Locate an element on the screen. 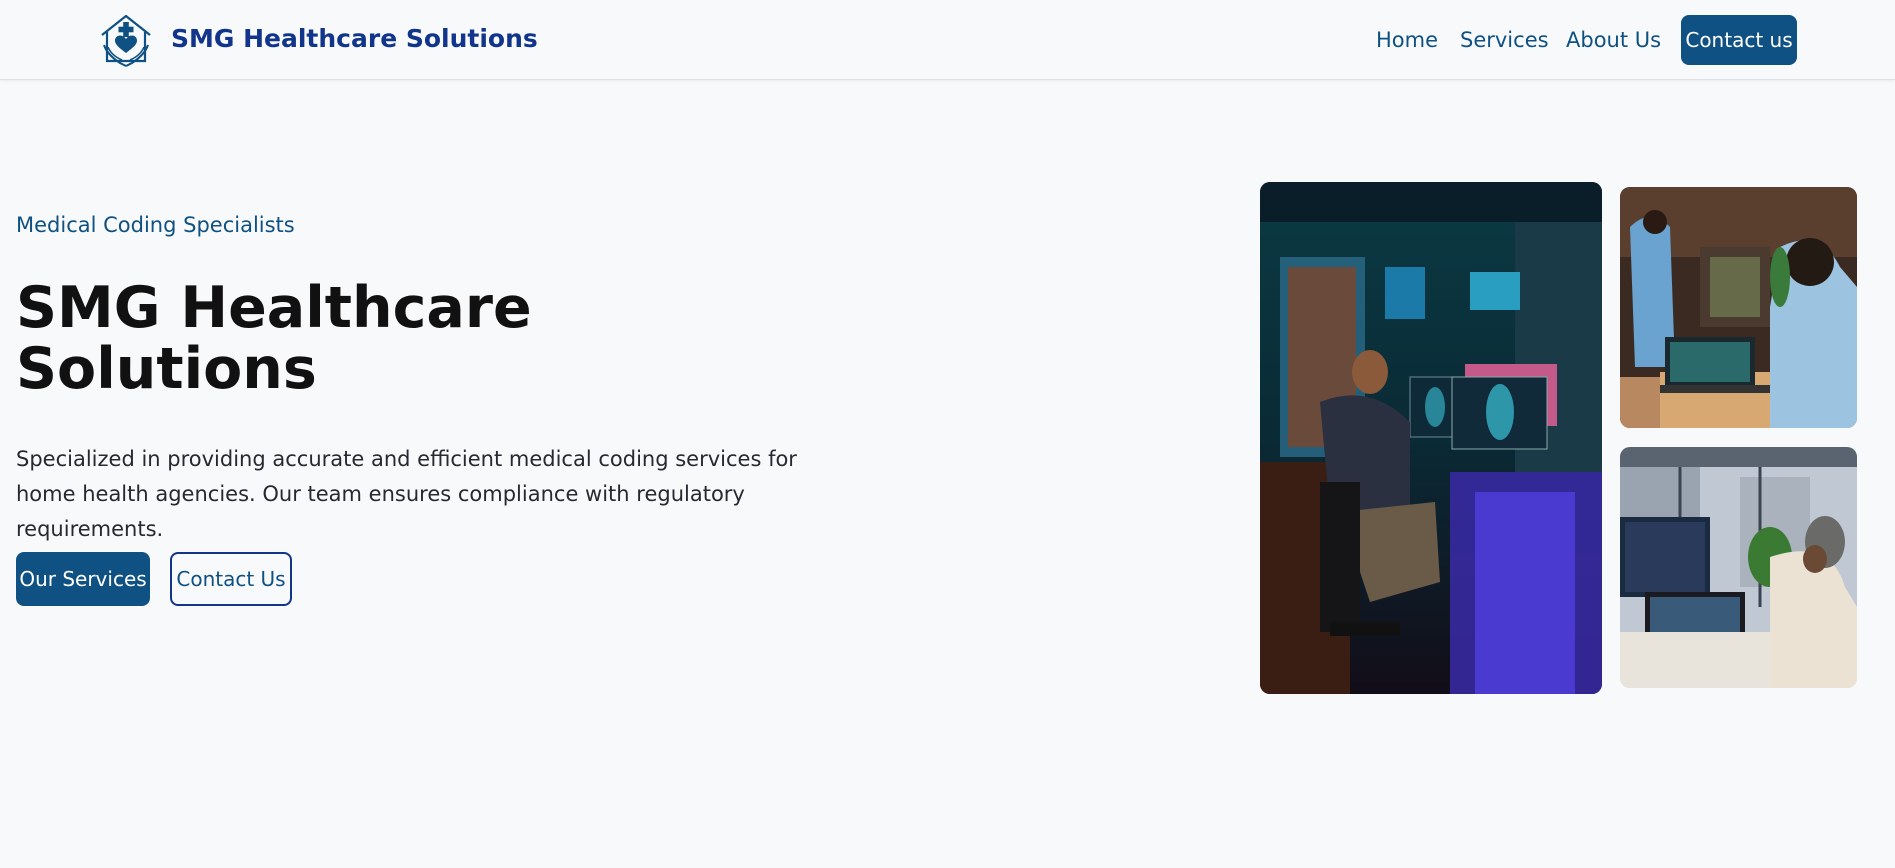 The image size is (1895, 868). nav-services: Services is located at coordinates (1504, 40).